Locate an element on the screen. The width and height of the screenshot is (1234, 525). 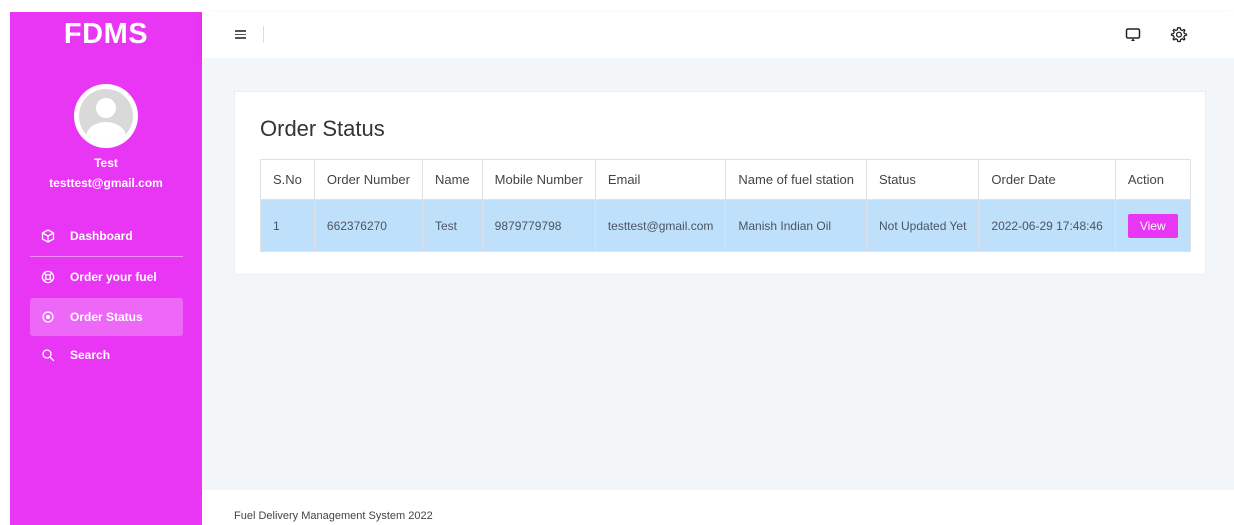
sidebar-item-label: Order Status is located at coordinates (106, 317).